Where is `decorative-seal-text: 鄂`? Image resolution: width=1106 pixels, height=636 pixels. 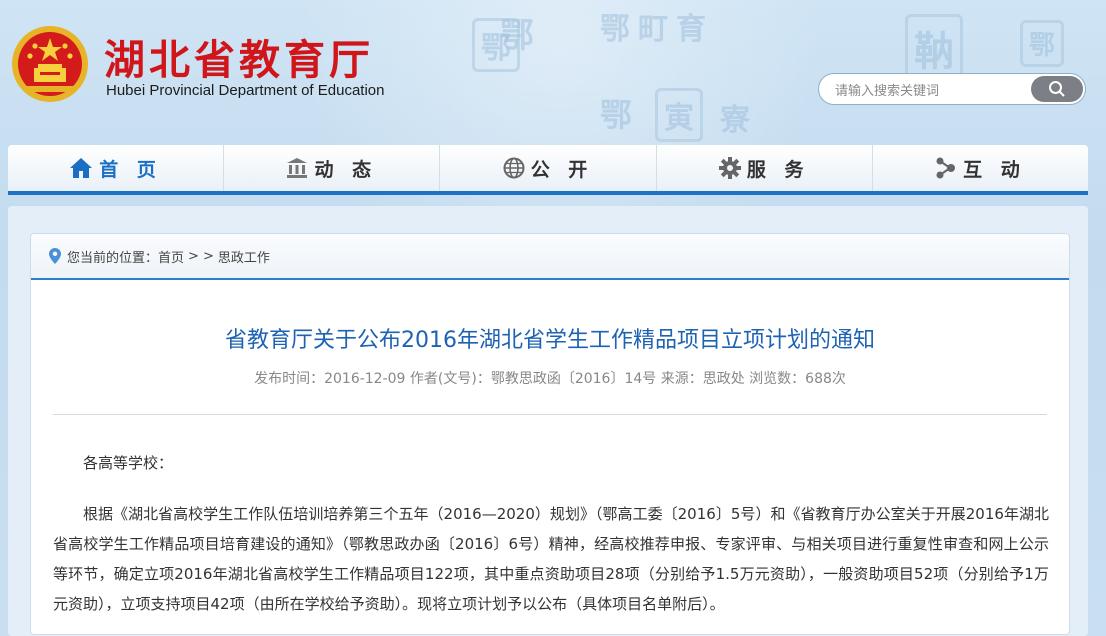 decorative-seal-text: 鄂 is located at coordinates (616, 115).